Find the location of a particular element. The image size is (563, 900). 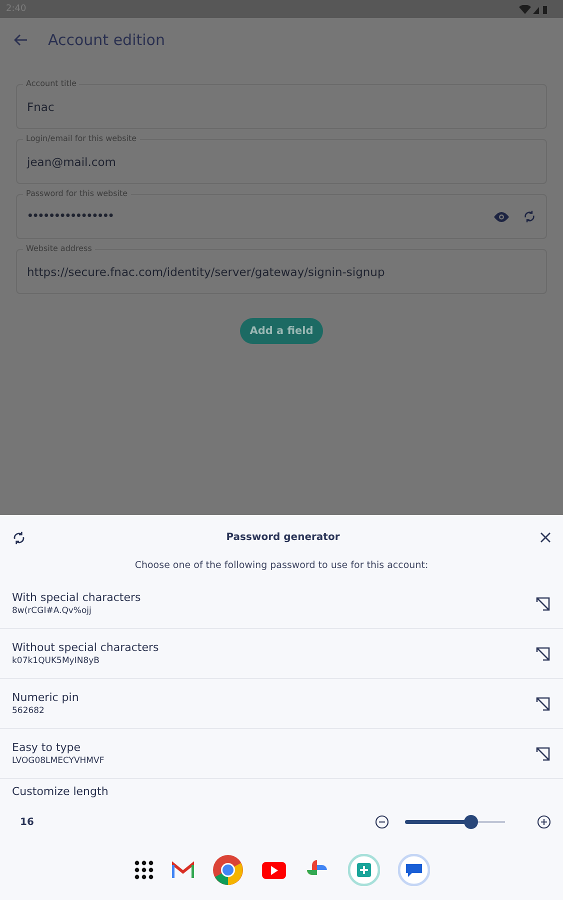

back-icon is located at coordinates (21, 40).